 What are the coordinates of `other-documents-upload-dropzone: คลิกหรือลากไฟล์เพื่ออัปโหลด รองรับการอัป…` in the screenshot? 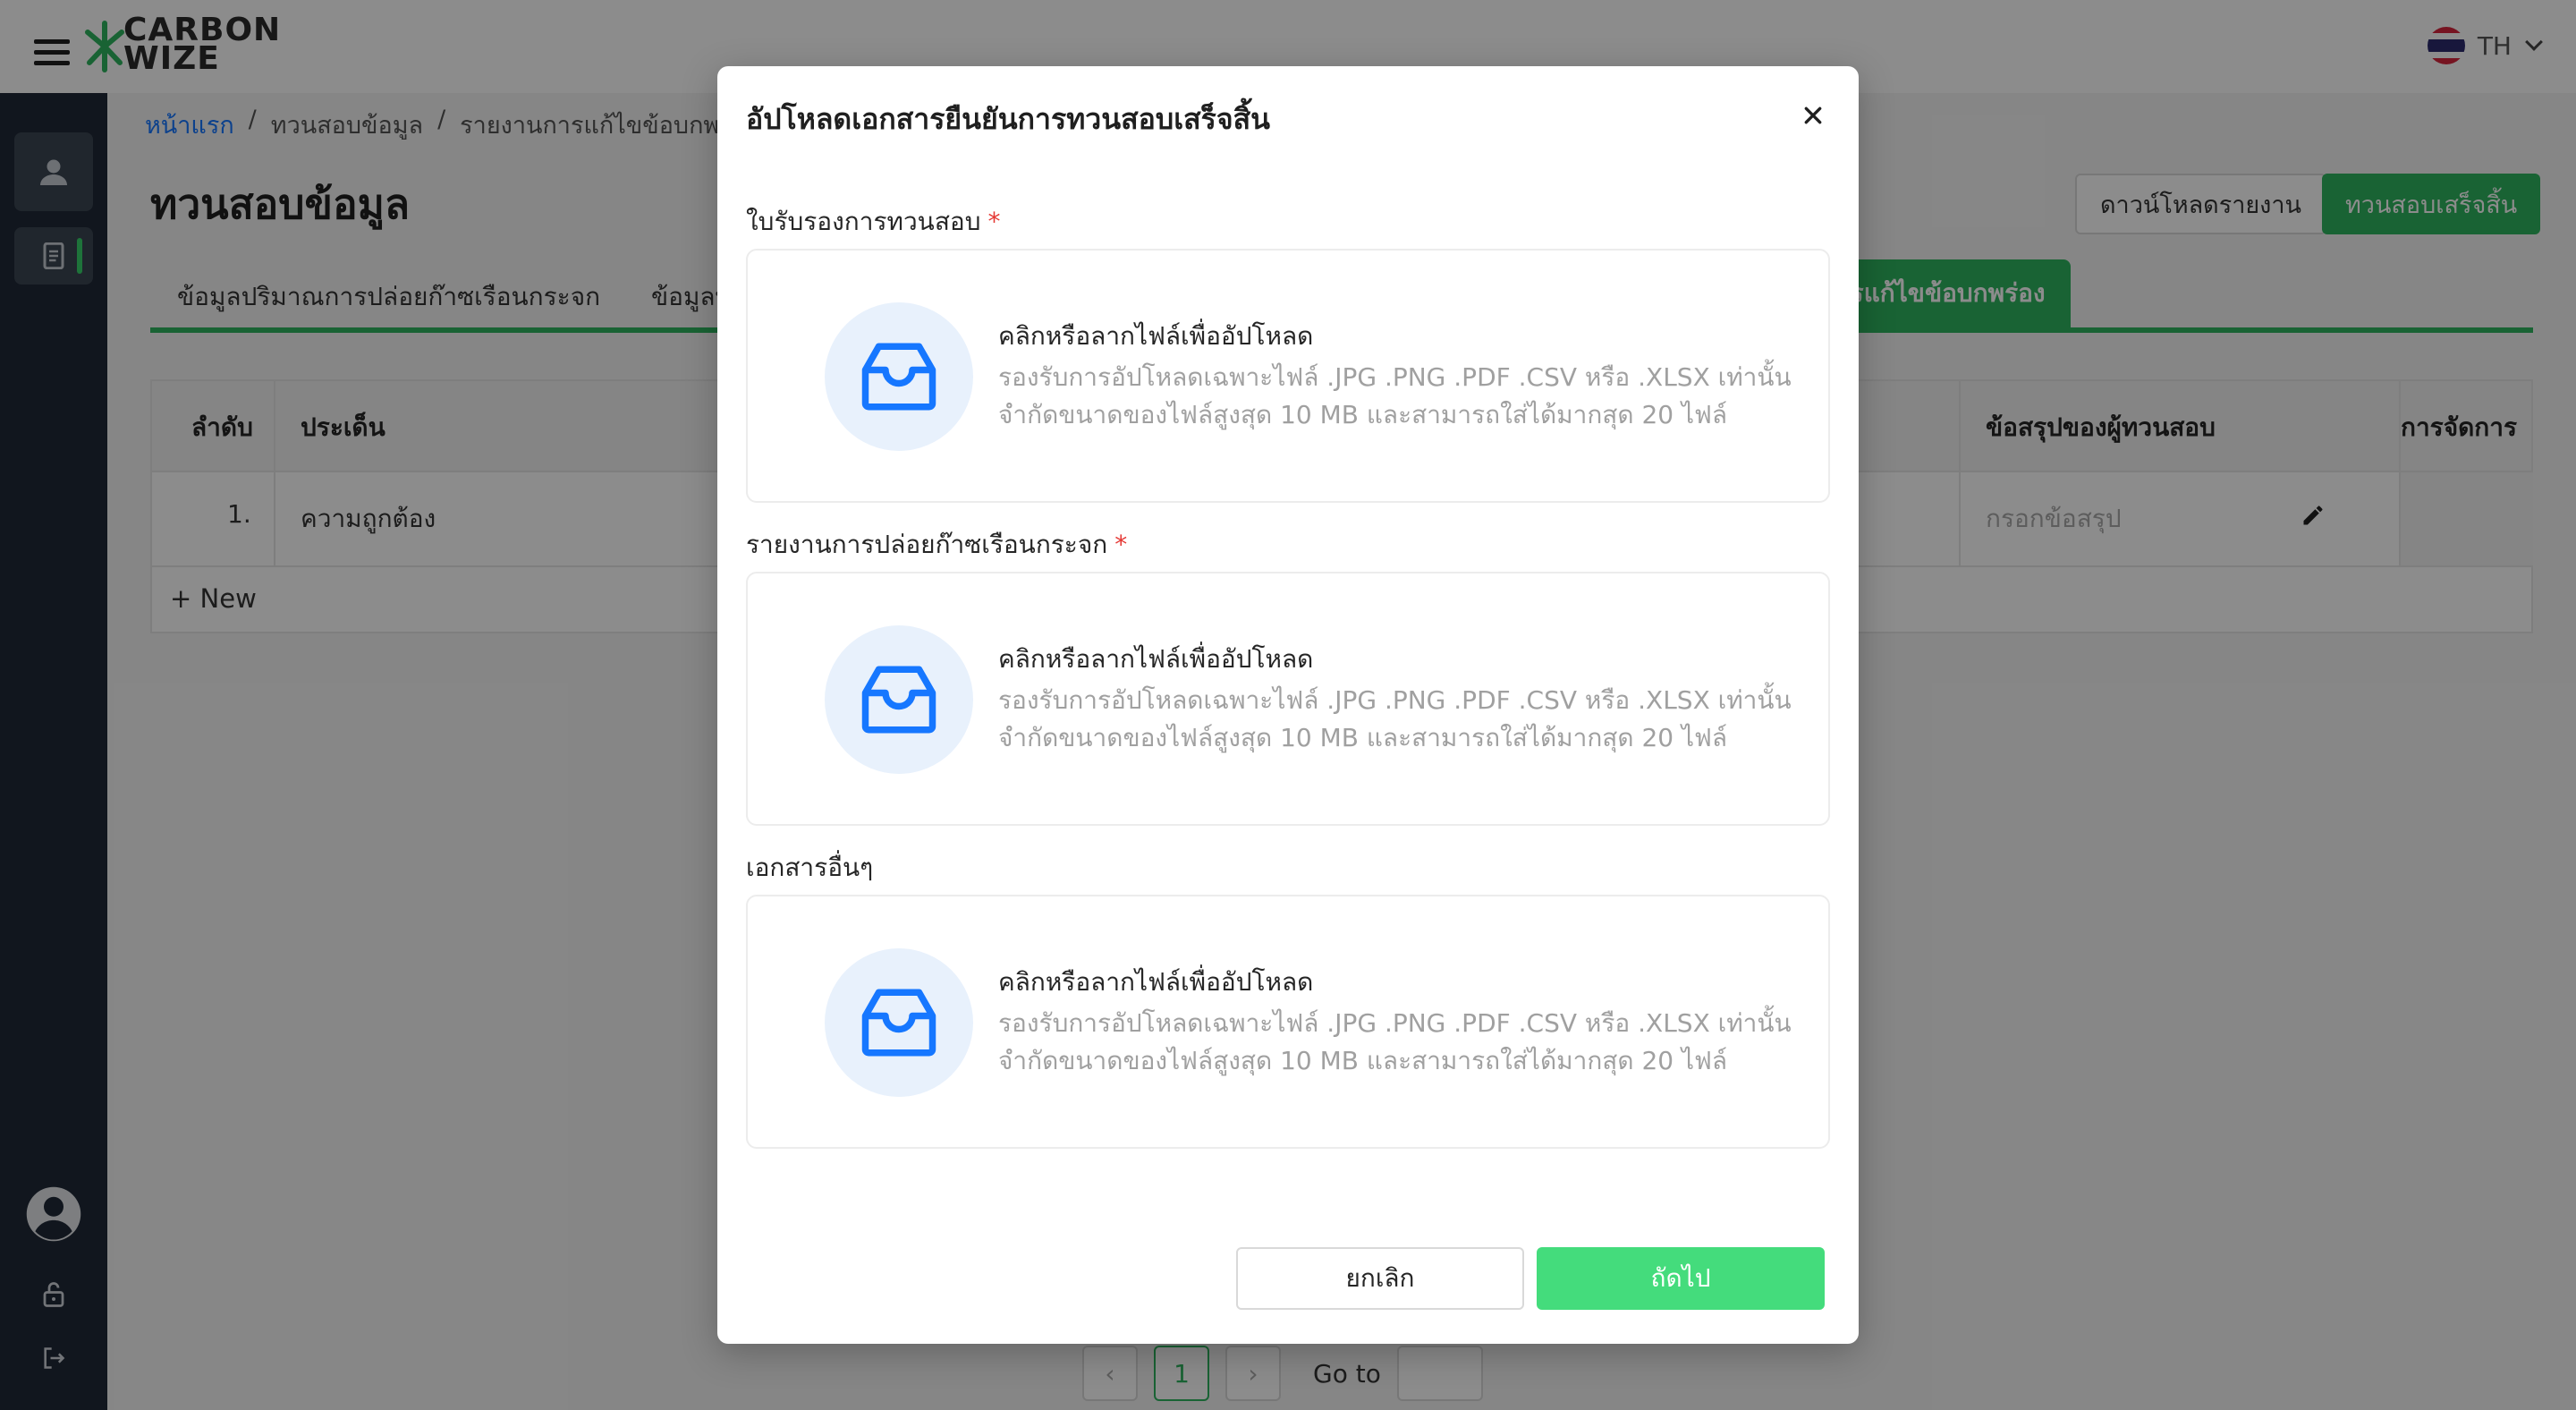 It's located at (1288, 1022).